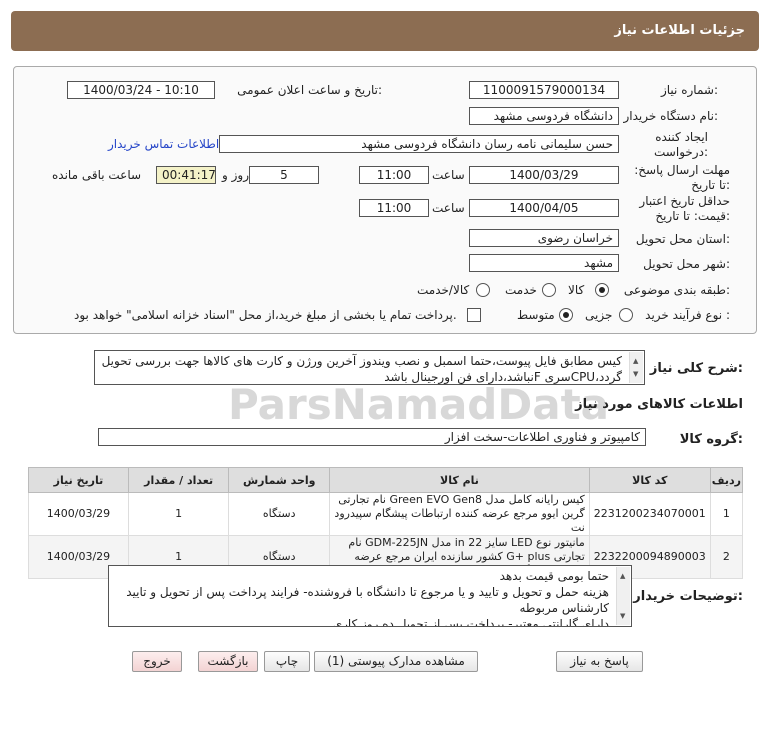 This screenshot has height=745, width=770. Describe the element at coordinates (549, 290) in the screenshot. I see `category-radio-service` at that location.